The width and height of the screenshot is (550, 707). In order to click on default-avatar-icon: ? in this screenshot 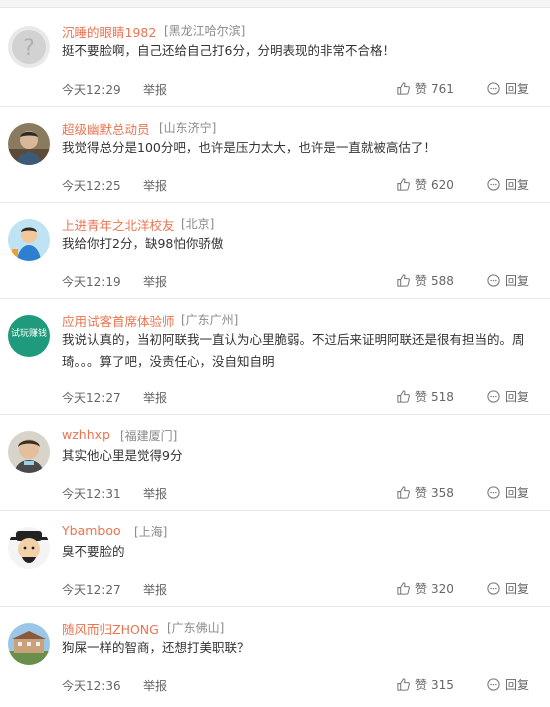, I will do `click(29, 47)`.